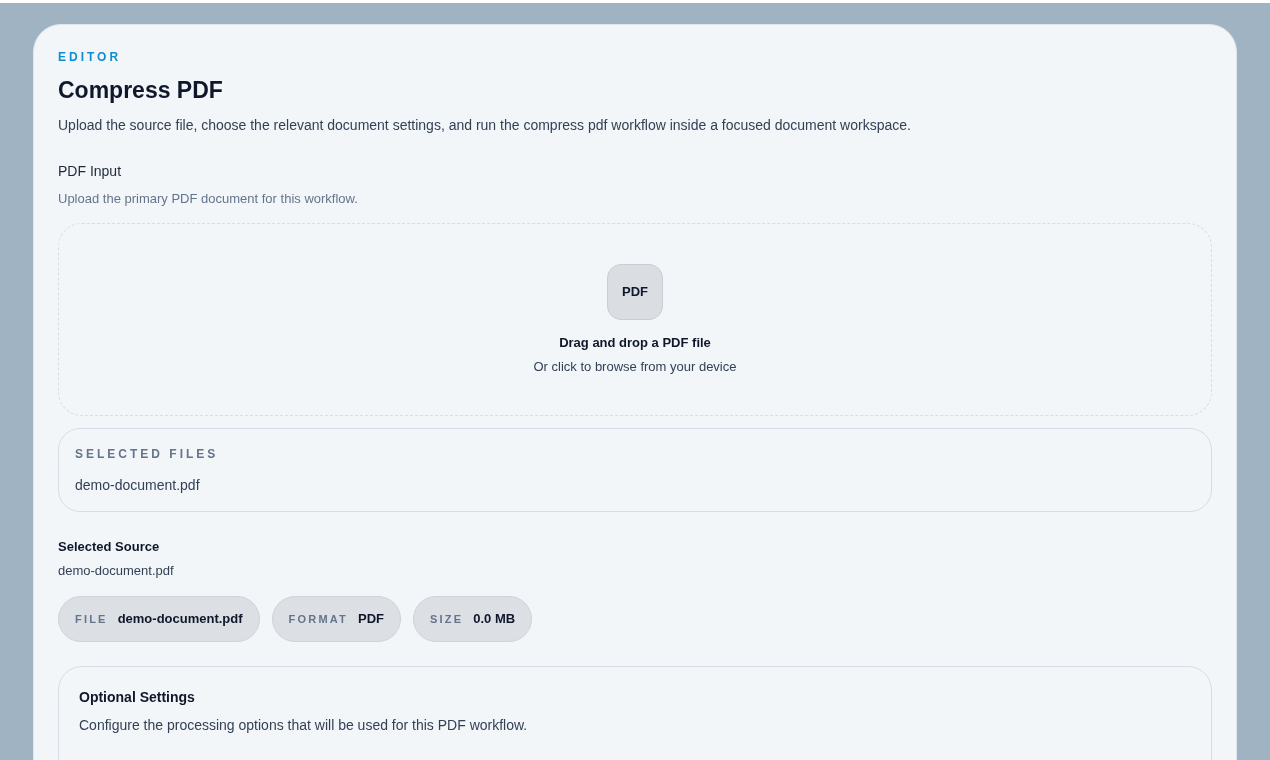 This screenshot has width=1270, height=760. I want to click on chip-key: FILE, so click(91, 619).